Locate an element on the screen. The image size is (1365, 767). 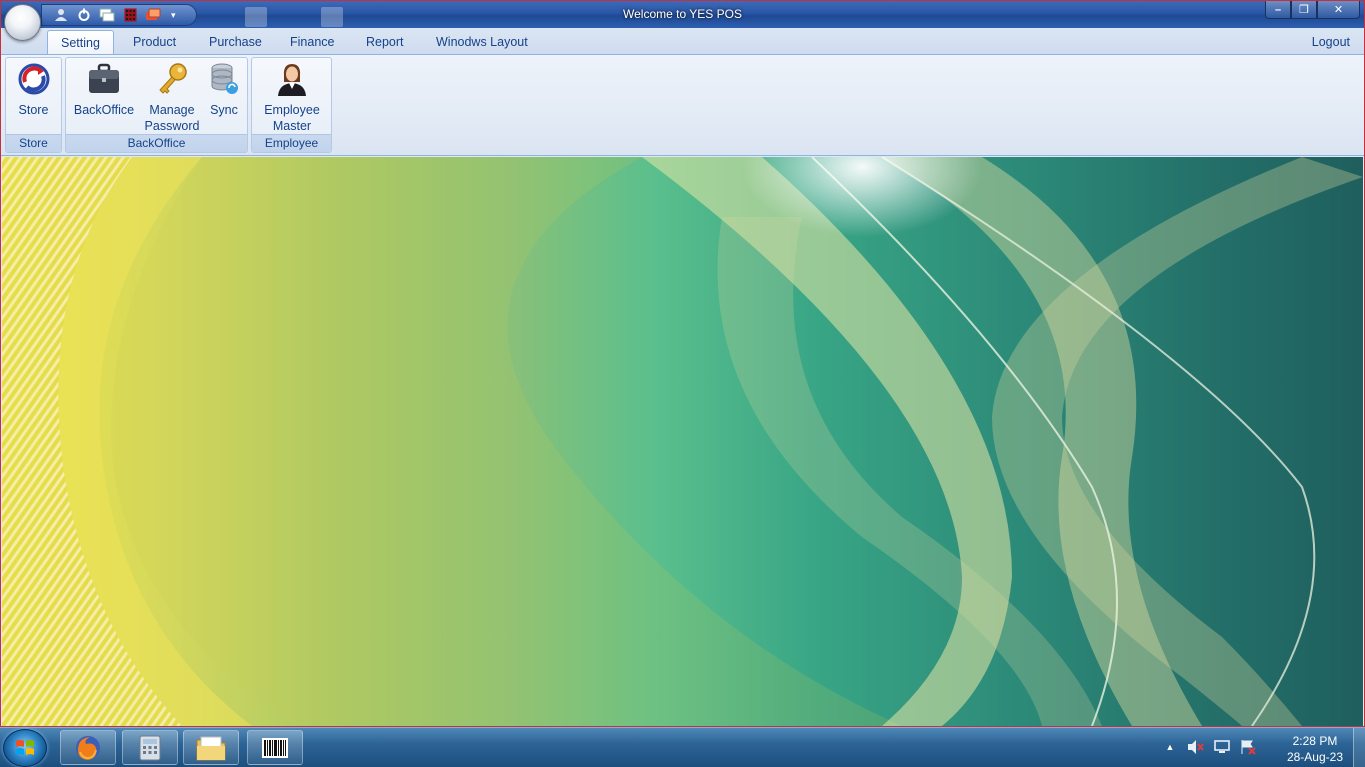
sync-button: Sync is located at coordinates (224, 90).